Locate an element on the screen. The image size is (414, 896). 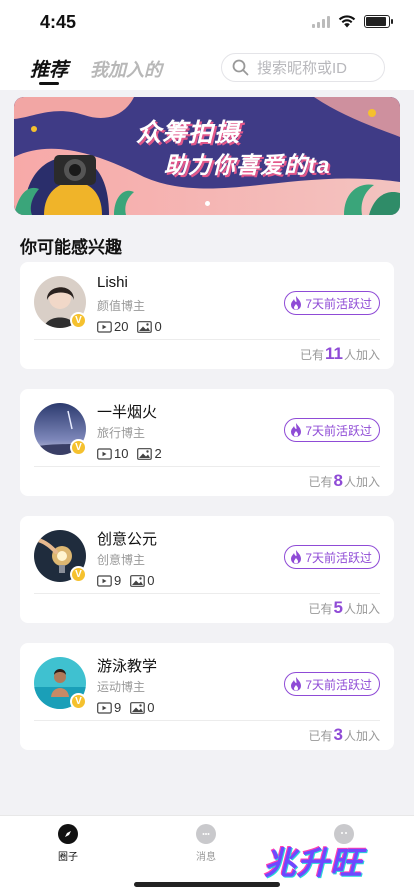
status-icons is located at coordinates (352, 21).